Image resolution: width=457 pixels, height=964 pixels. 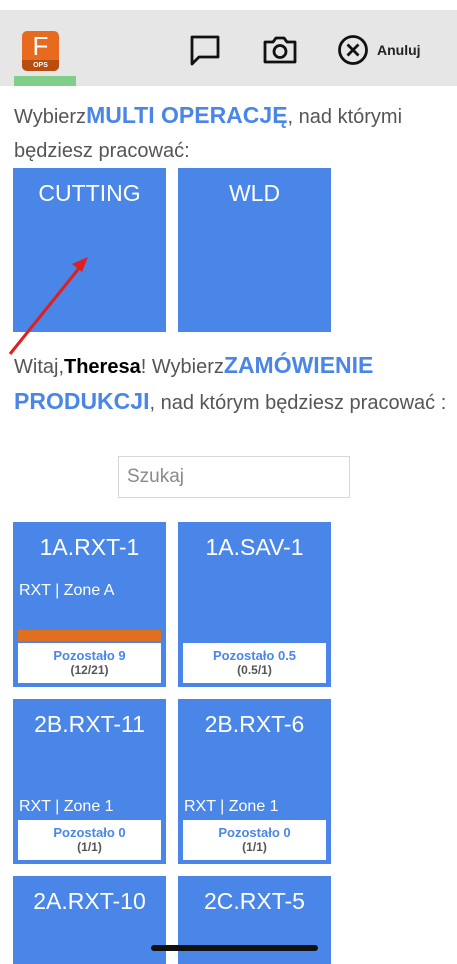 I want to click on remaining-label: Pozostało 9, so click(x=89, y=655).